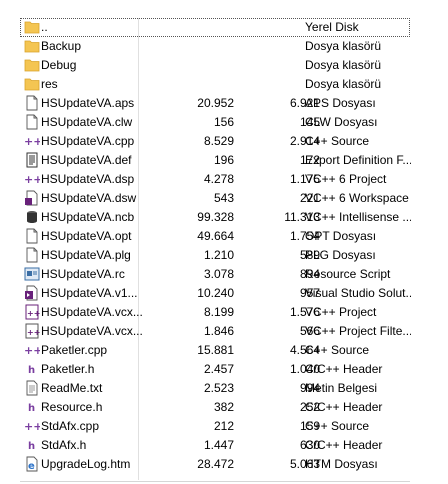  What do you see at coordinates (223, 407) in the screenshot?
I see `file-size: 382` at bounding box center [223, 407].